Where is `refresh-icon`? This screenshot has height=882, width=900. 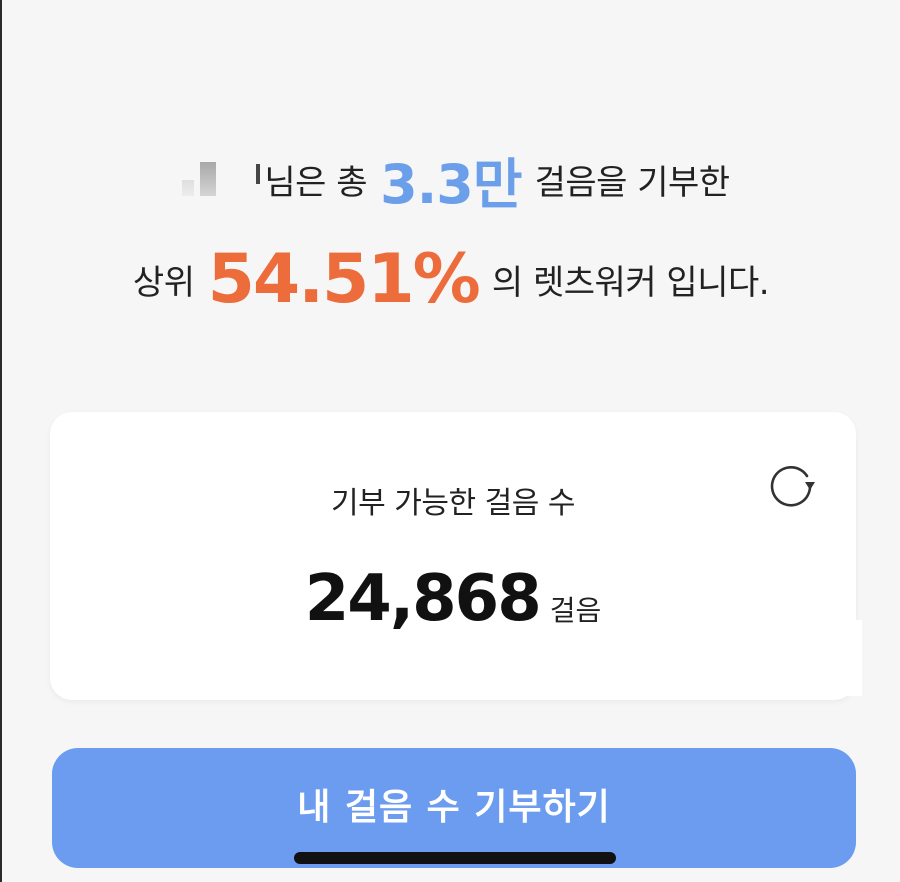 refresh-icon is located at coordinates (791, 483).